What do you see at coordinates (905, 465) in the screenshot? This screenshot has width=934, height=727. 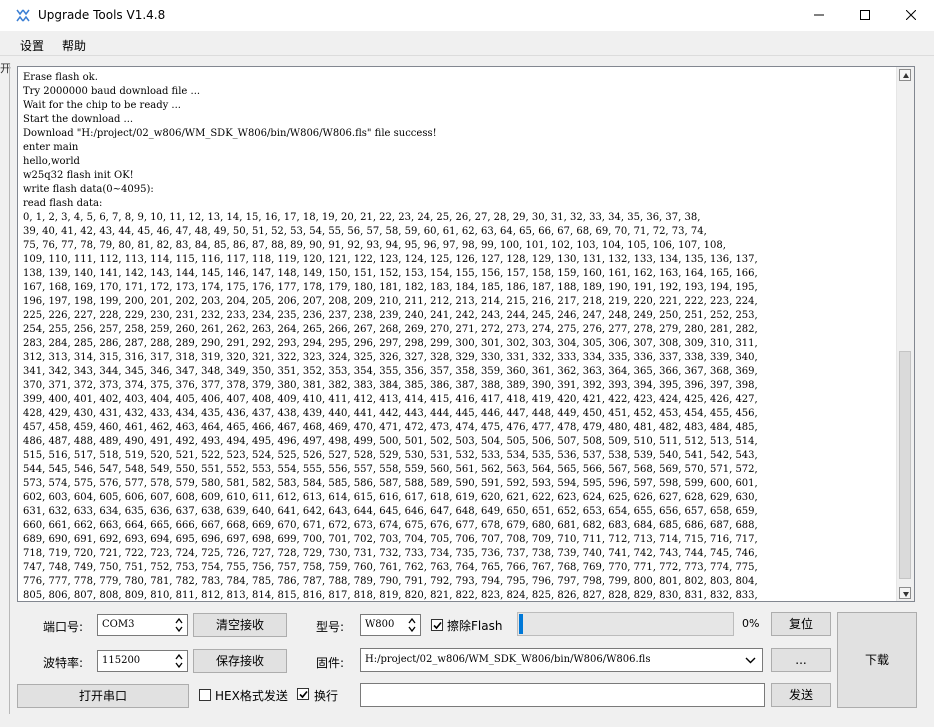 I see `scrollbar-thumb` at bounding box center [905, 465].